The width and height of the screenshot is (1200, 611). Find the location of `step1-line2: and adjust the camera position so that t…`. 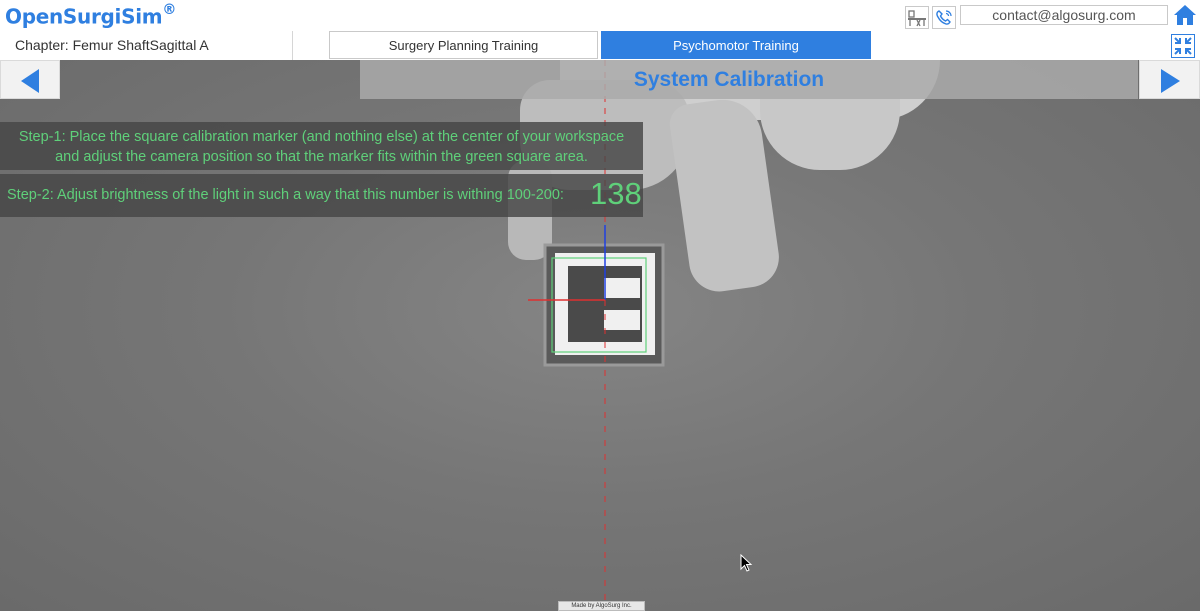

step1-line2: and adjust the camera position so that t… is located at coordinates (321, 157).